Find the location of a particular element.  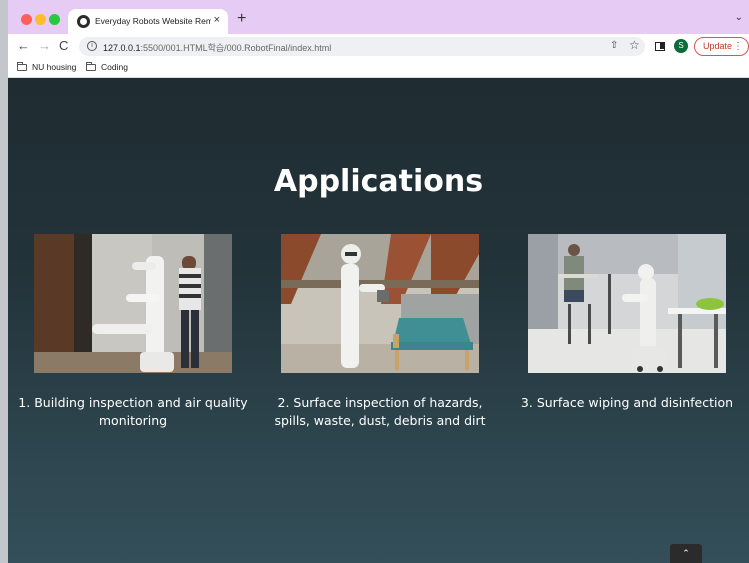

site-info-icon: i is located at coordinates (92, 46).